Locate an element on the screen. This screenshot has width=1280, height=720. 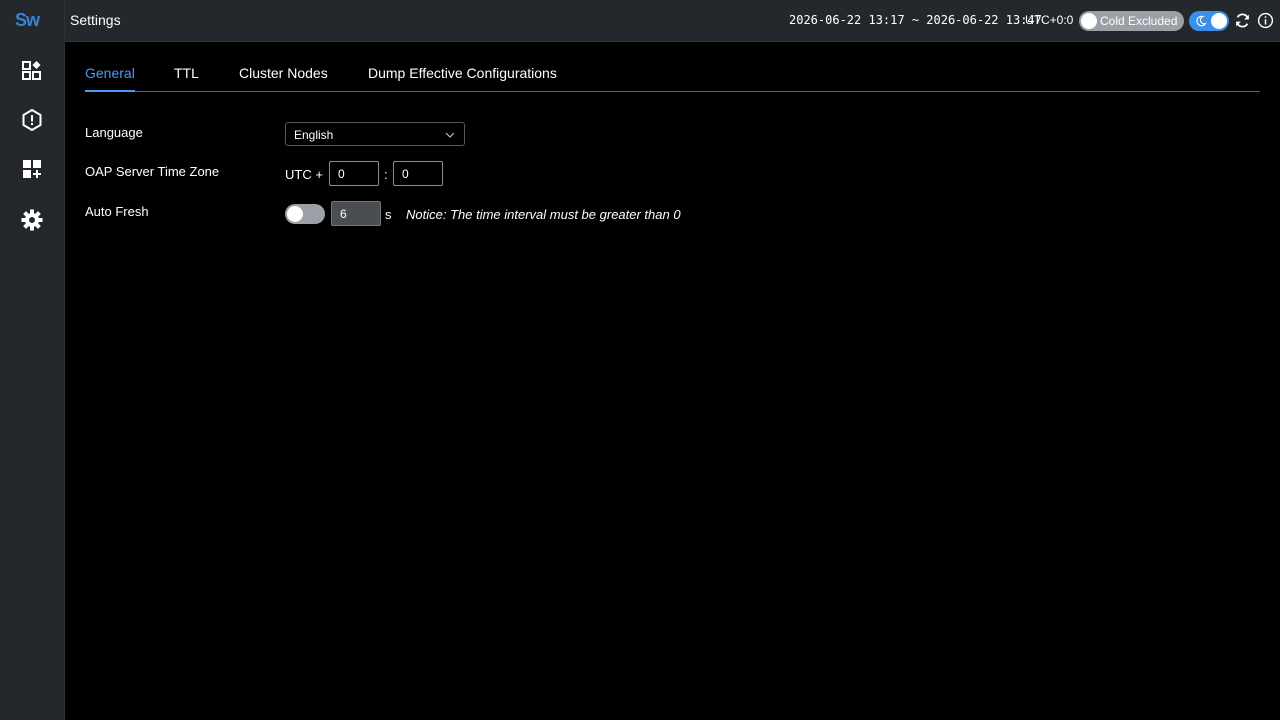
sidebar: Sw is located at coordinates (32, 360).